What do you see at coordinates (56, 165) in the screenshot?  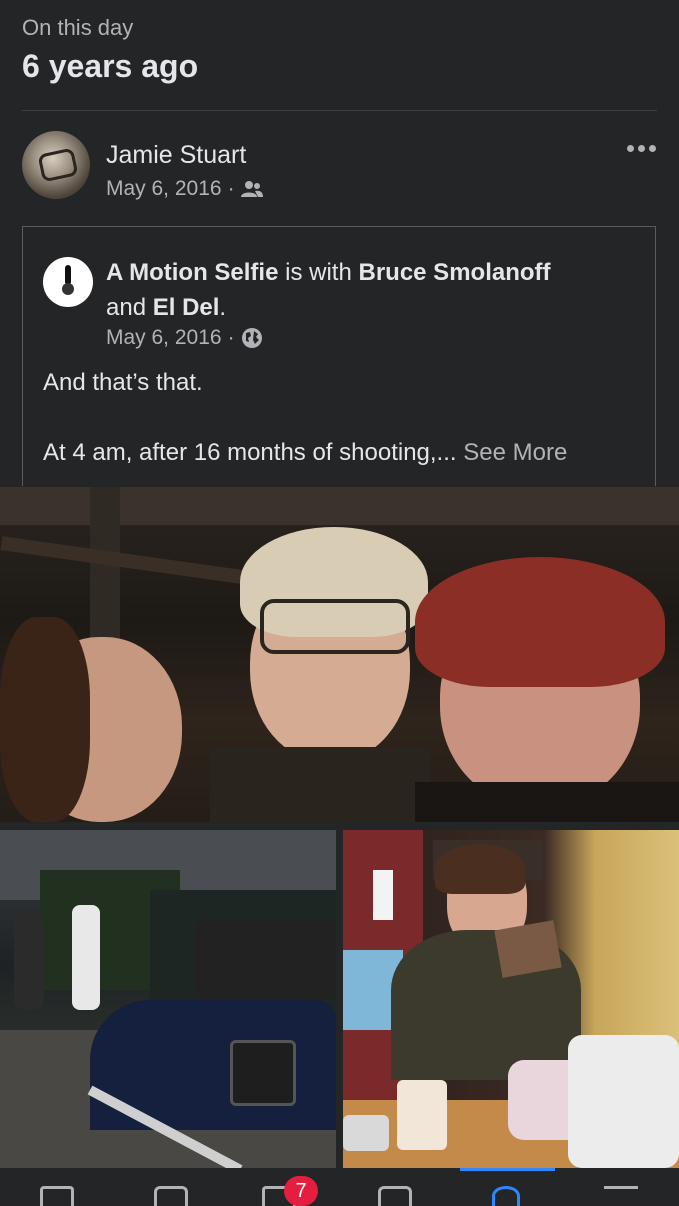 I see `author-avatar` at bounding box center [56, 165].